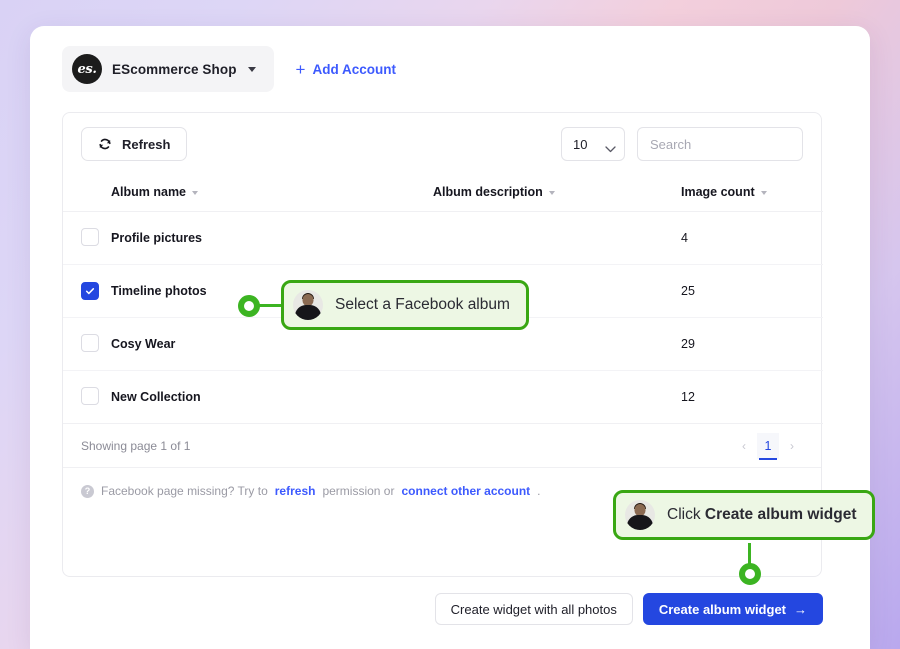 This screenshot has height=649, width=900. I want to click on image-count-cell: 4, so click(752, 238).